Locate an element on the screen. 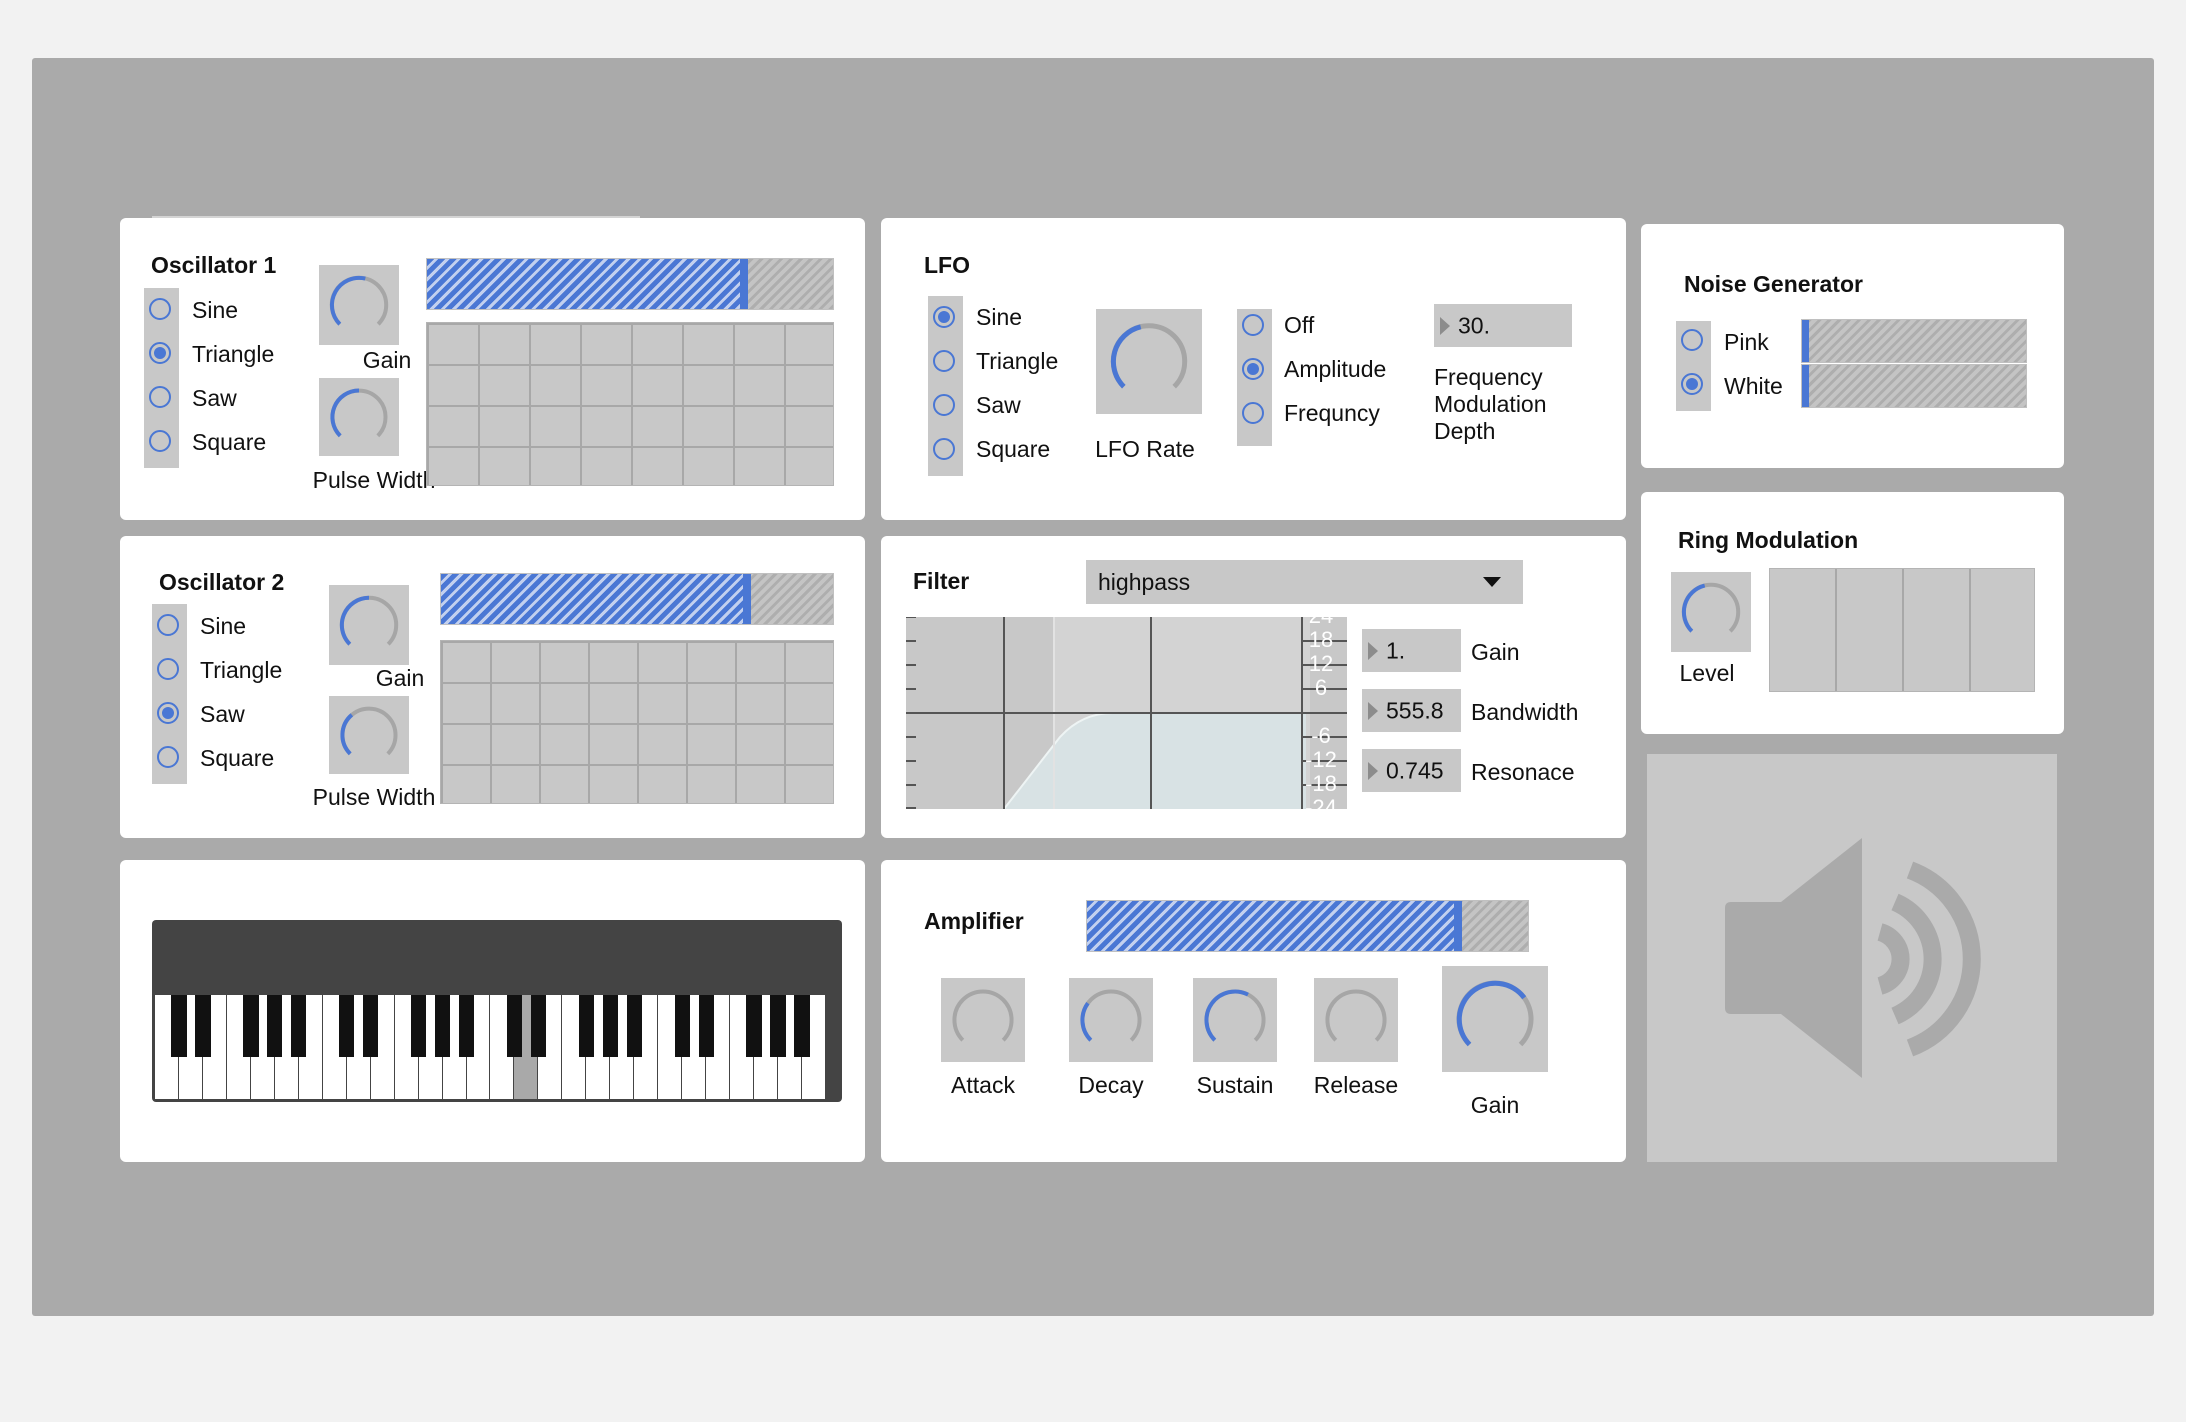 The image size is (2186, 1422). db-label: -24 is located at coordinates (1321, 802).